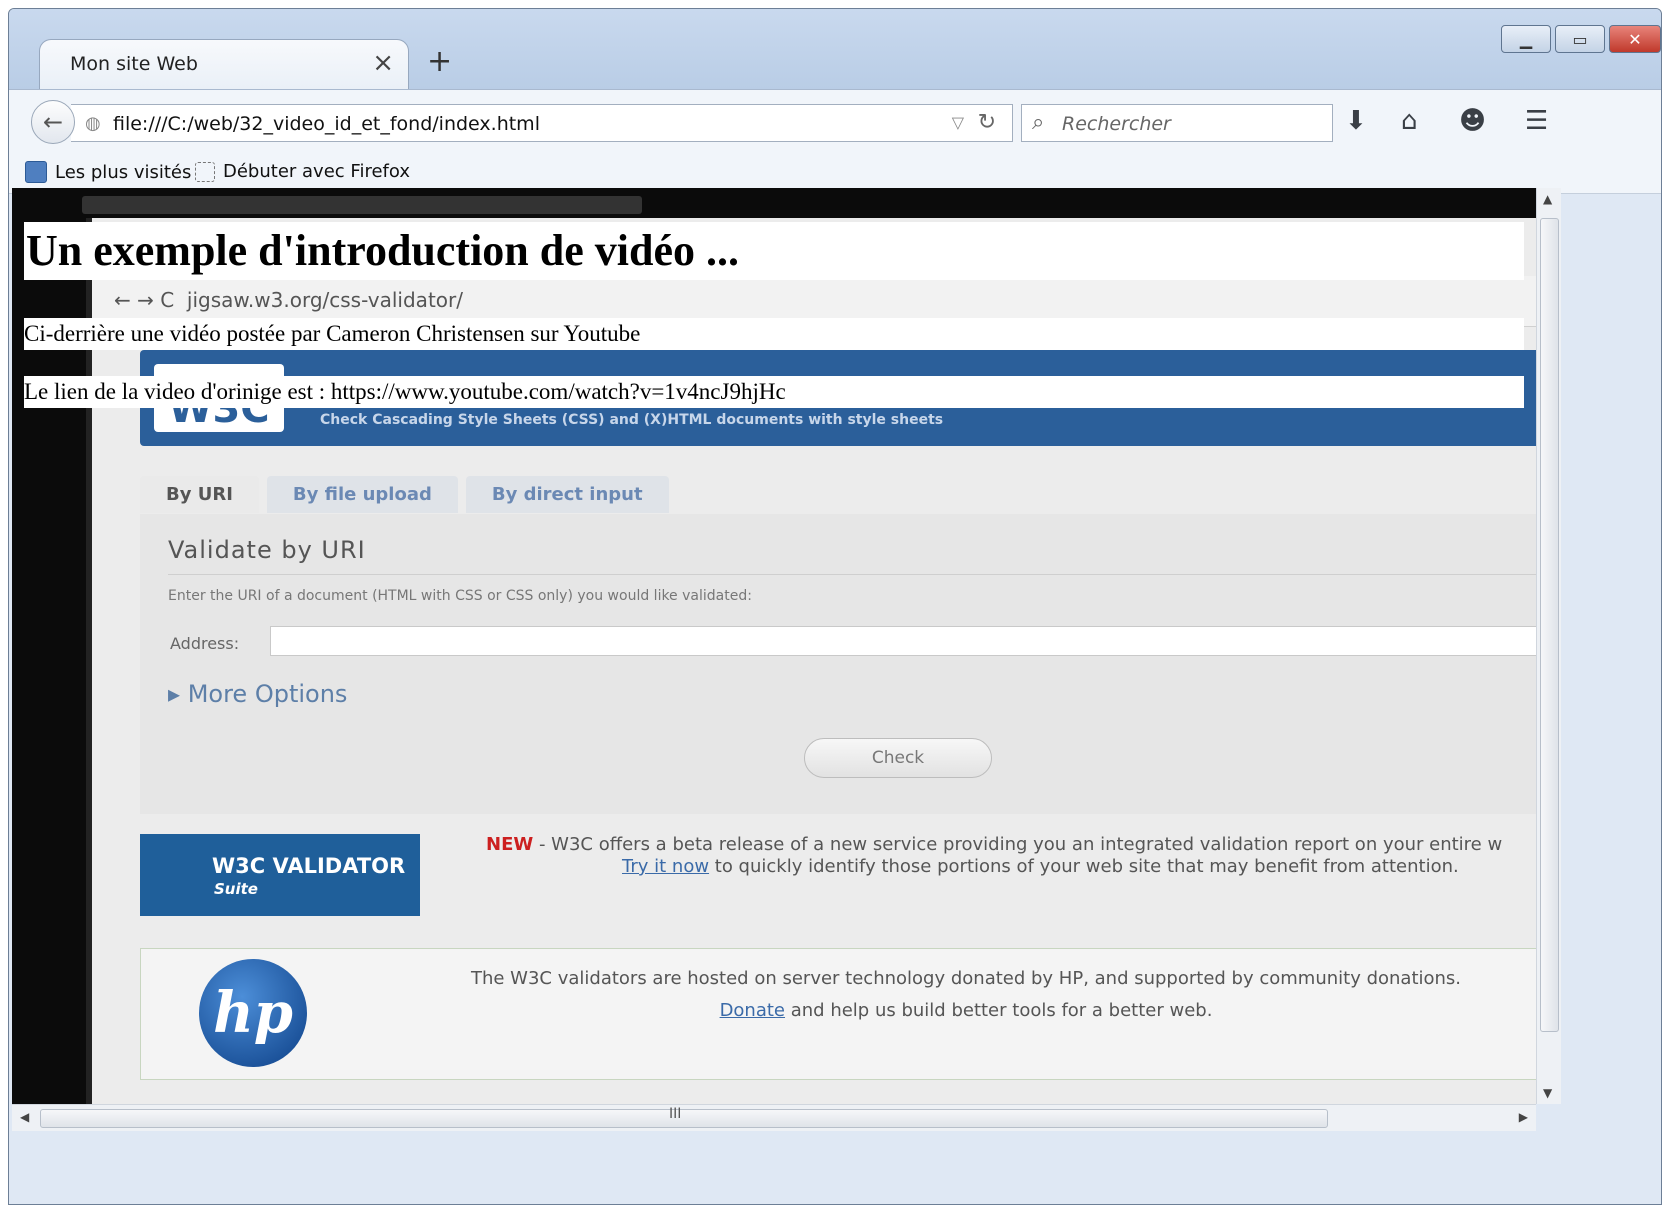 The width and height of the screenshot is (1669, 1211). I want to click on divider, so click(852, 574).